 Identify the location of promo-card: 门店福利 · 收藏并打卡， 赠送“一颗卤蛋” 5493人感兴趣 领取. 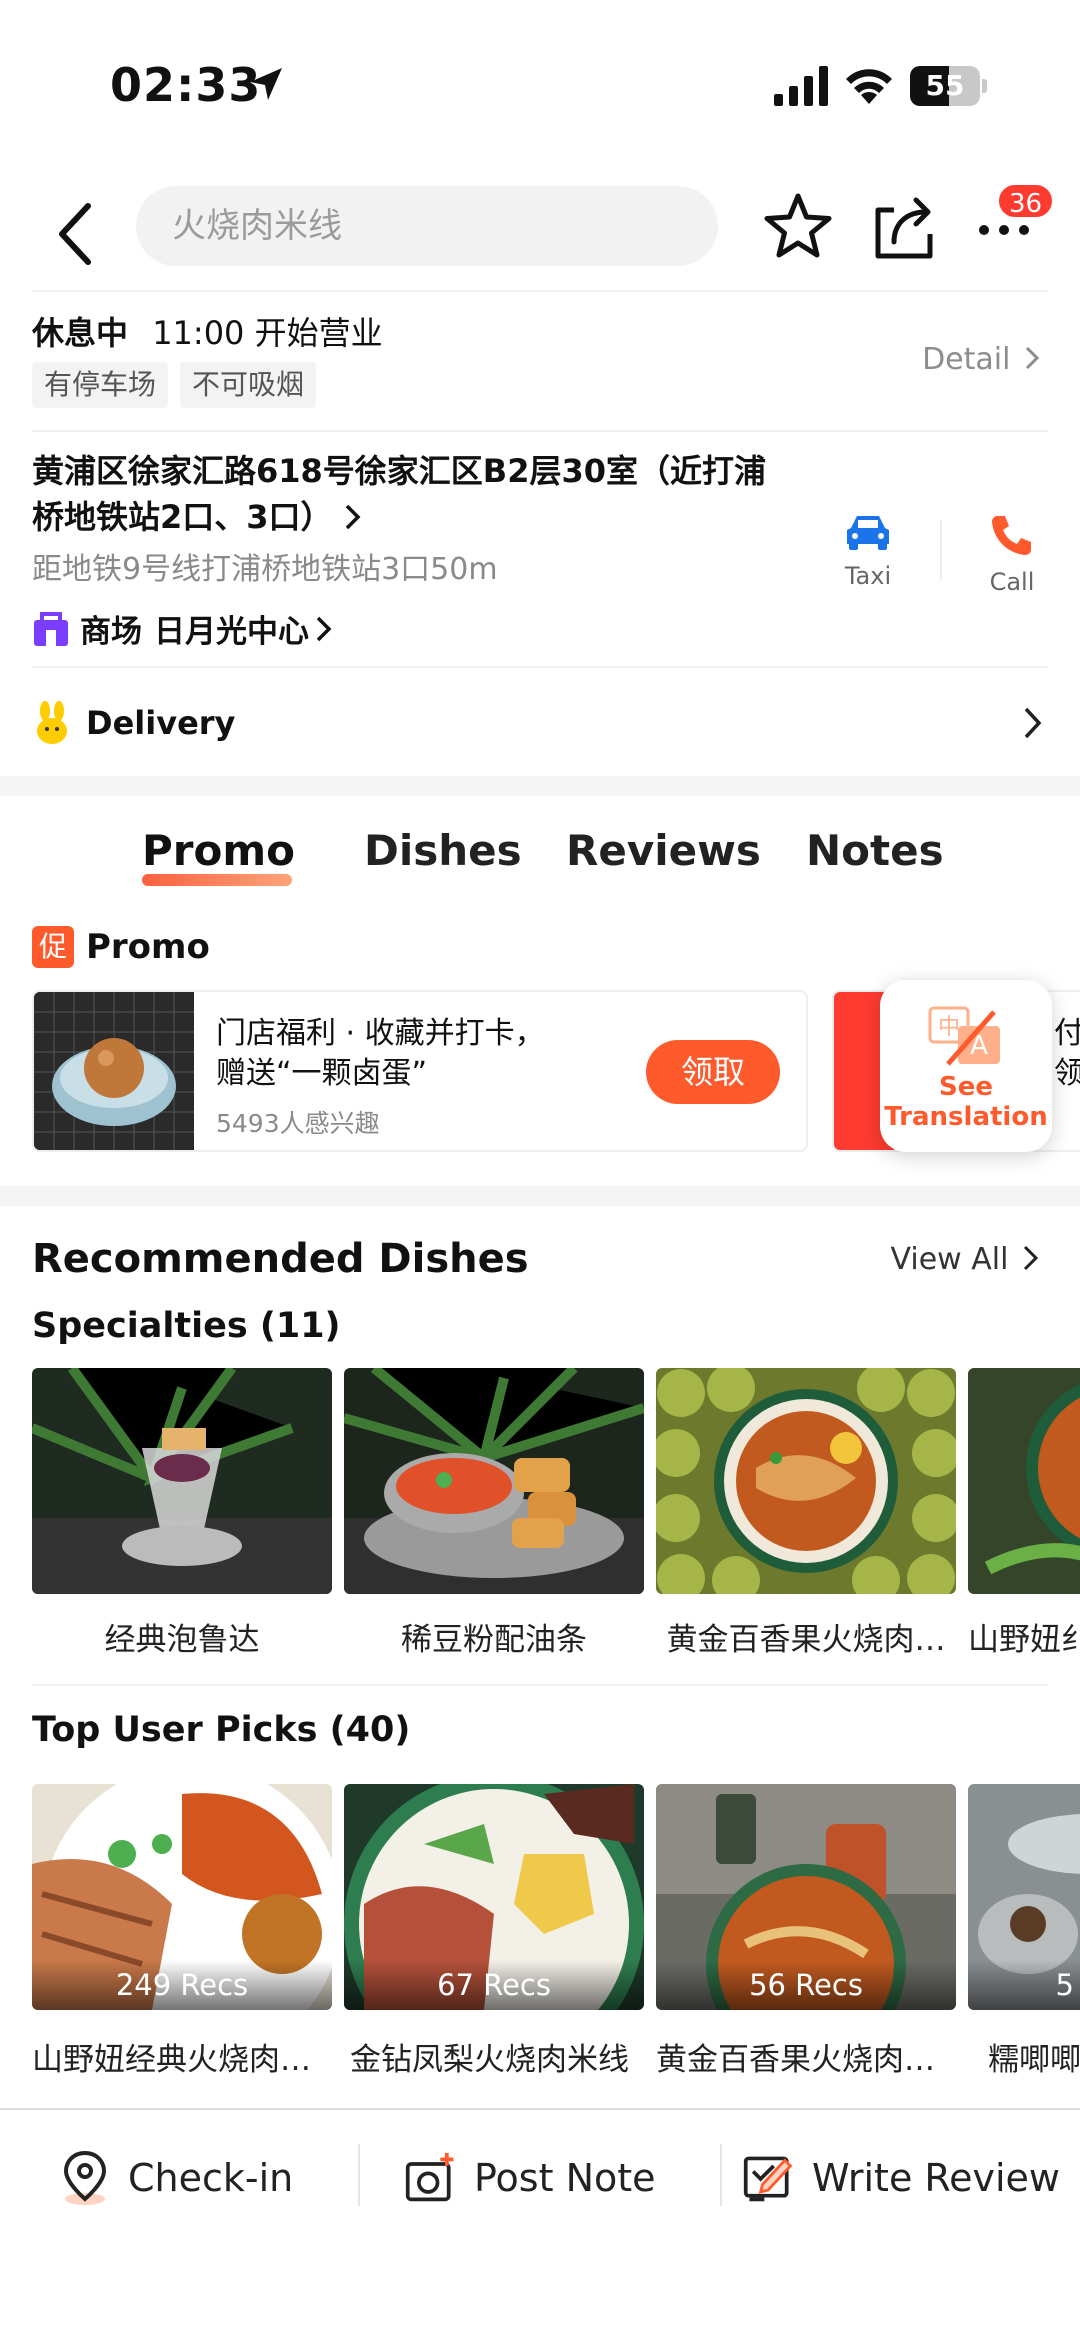
(420, 1071).